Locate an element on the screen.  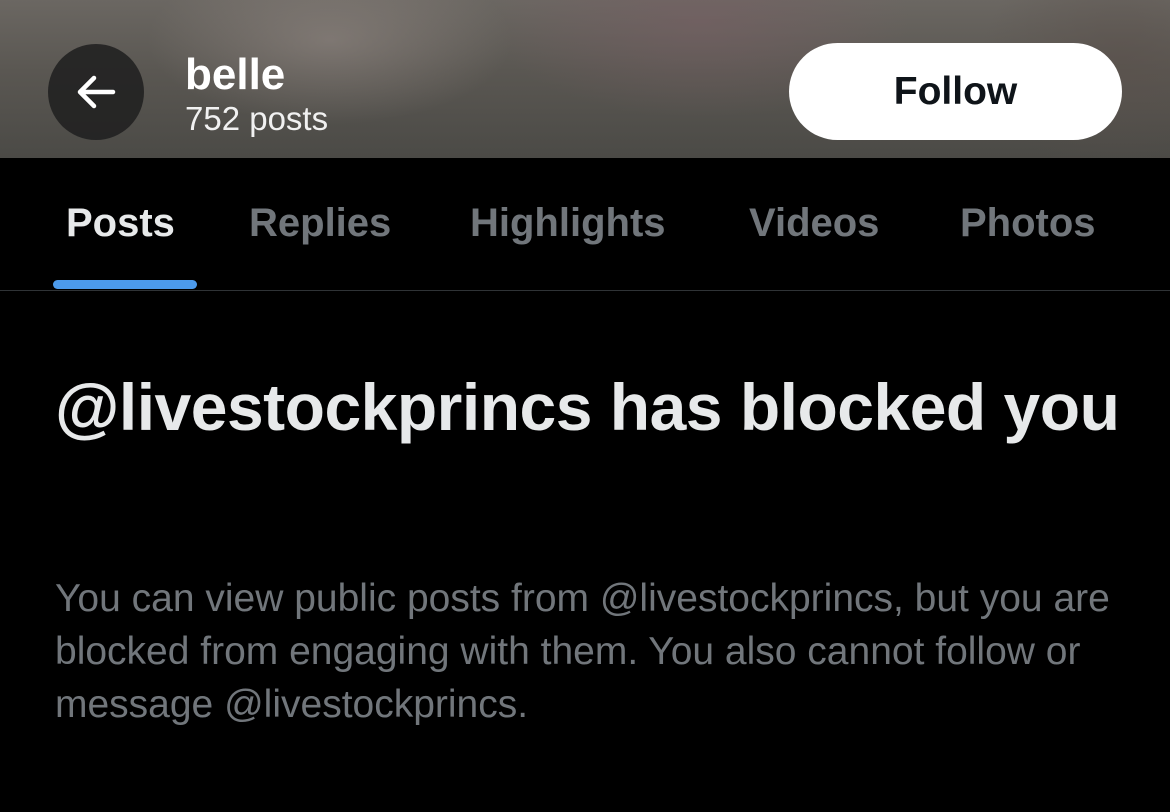
arrow-left-icon is located at coordinates (96, 92).